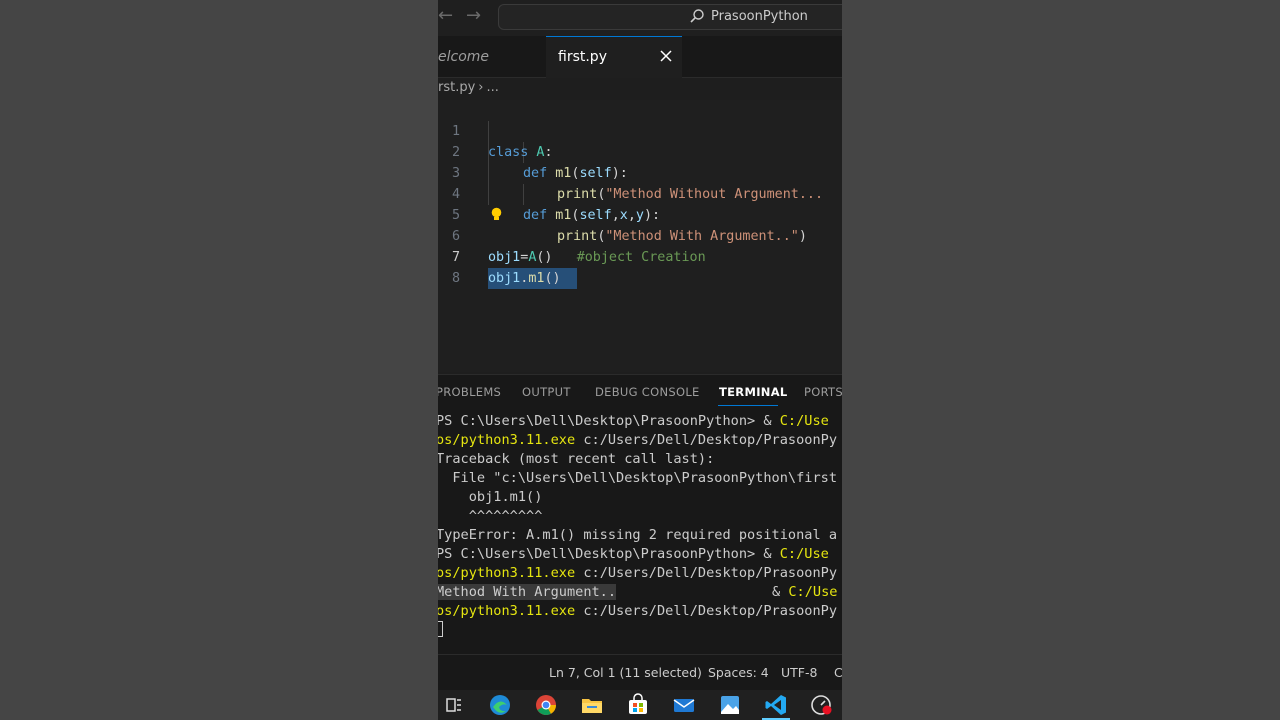 Image resolution: width=1280 pixels, height=720 pixels. I want to click on edge-icon, so click(500, 705).